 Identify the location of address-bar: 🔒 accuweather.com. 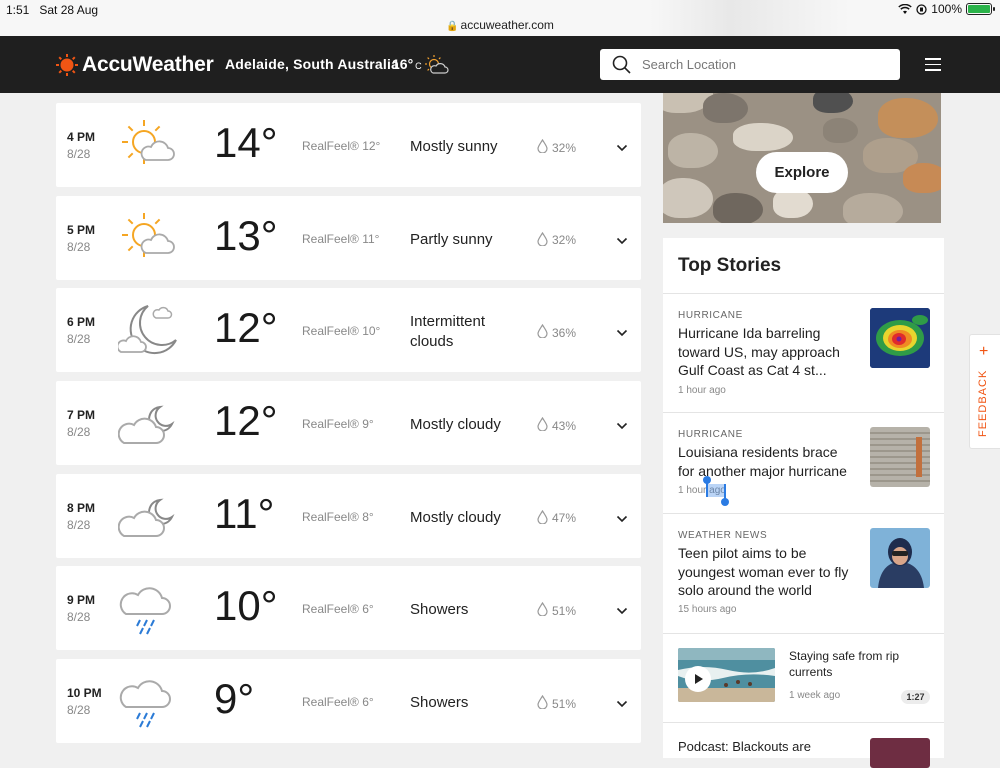
(500, 25).